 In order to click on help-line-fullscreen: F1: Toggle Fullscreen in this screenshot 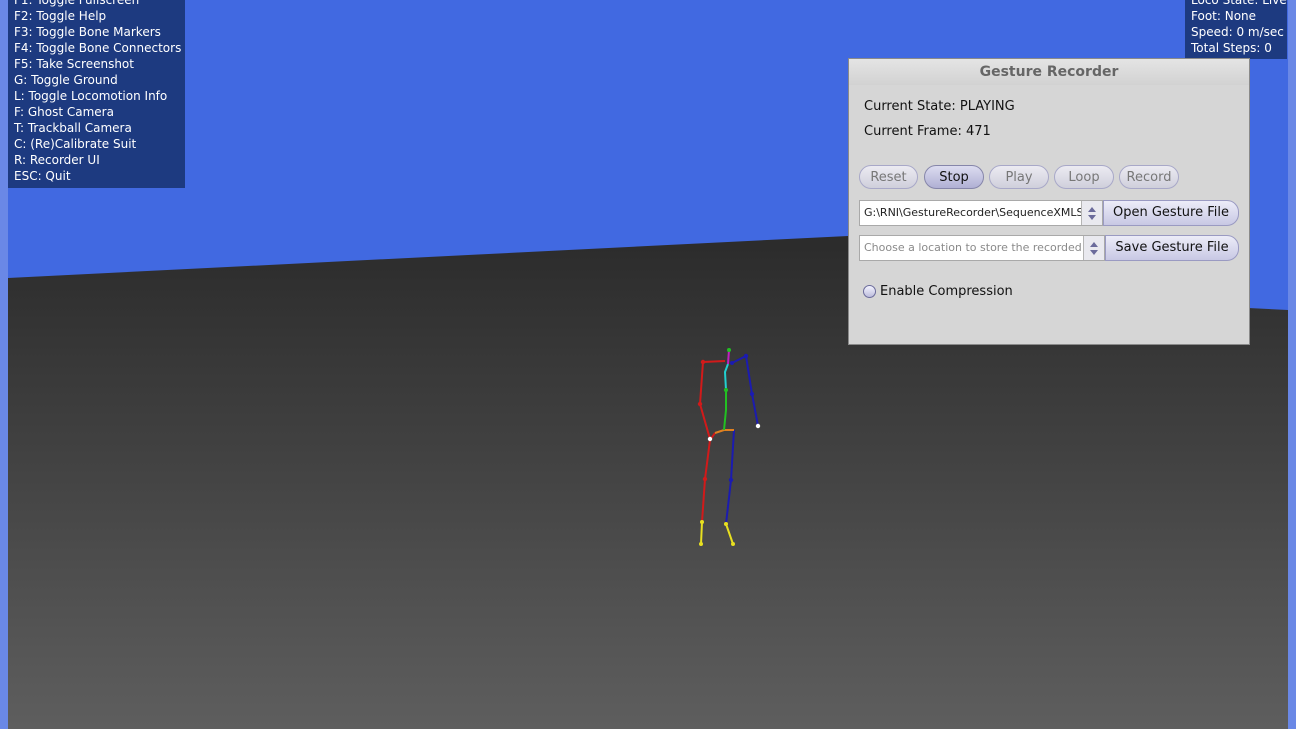, I will do `click(77, 3)`.